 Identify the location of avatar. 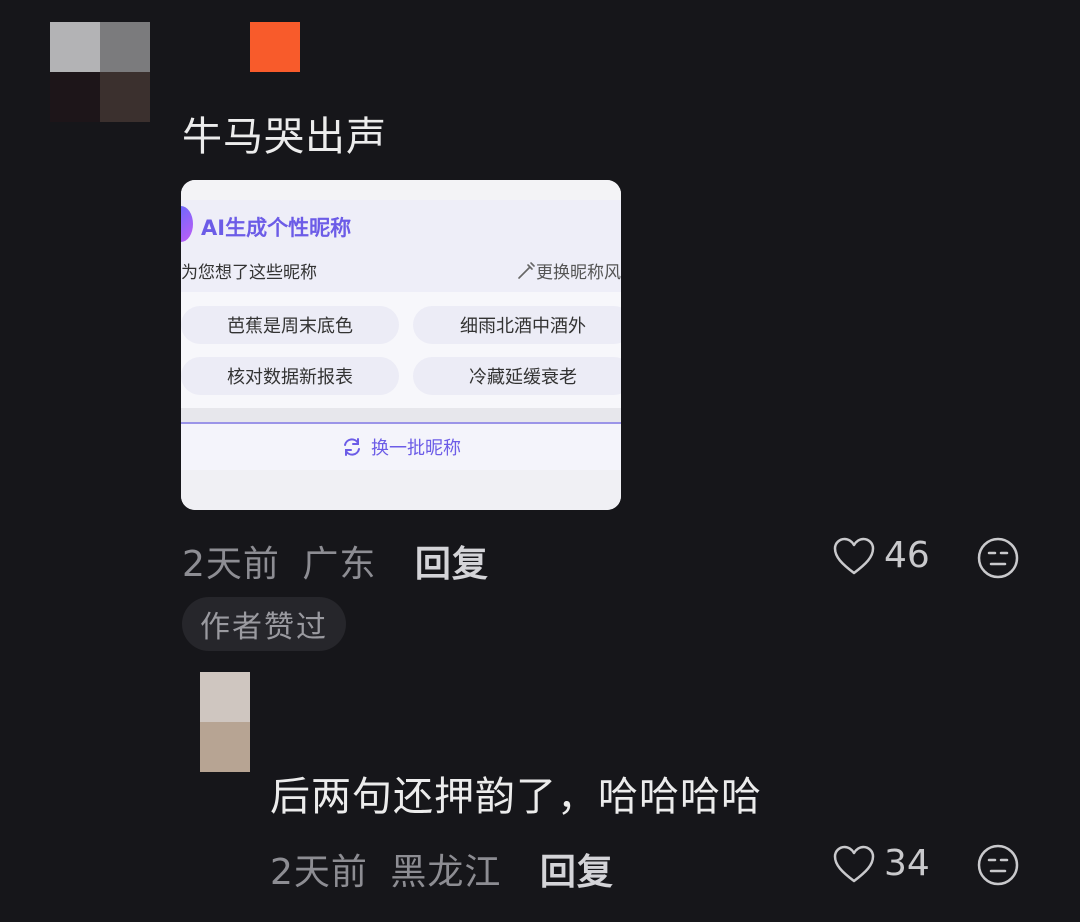
(100, 72).